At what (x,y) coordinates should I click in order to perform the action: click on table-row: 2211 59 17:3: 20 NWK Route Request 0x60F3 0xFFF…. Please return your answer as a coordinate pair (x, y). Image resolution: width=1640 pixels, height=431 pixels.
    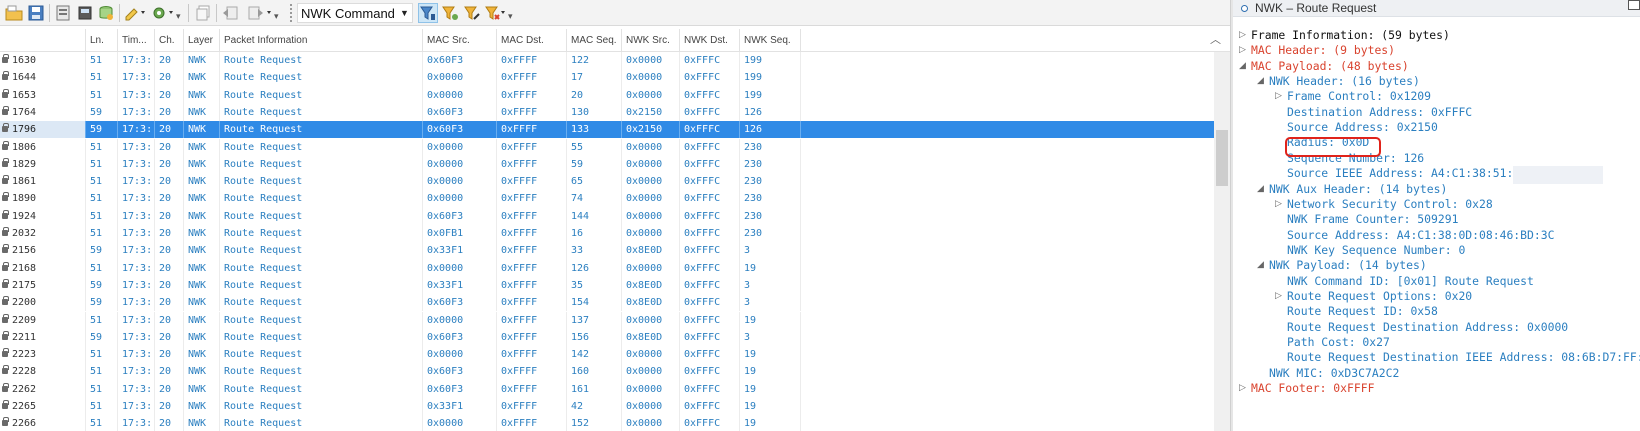
    Looking at the image, I should click on (607, 337).